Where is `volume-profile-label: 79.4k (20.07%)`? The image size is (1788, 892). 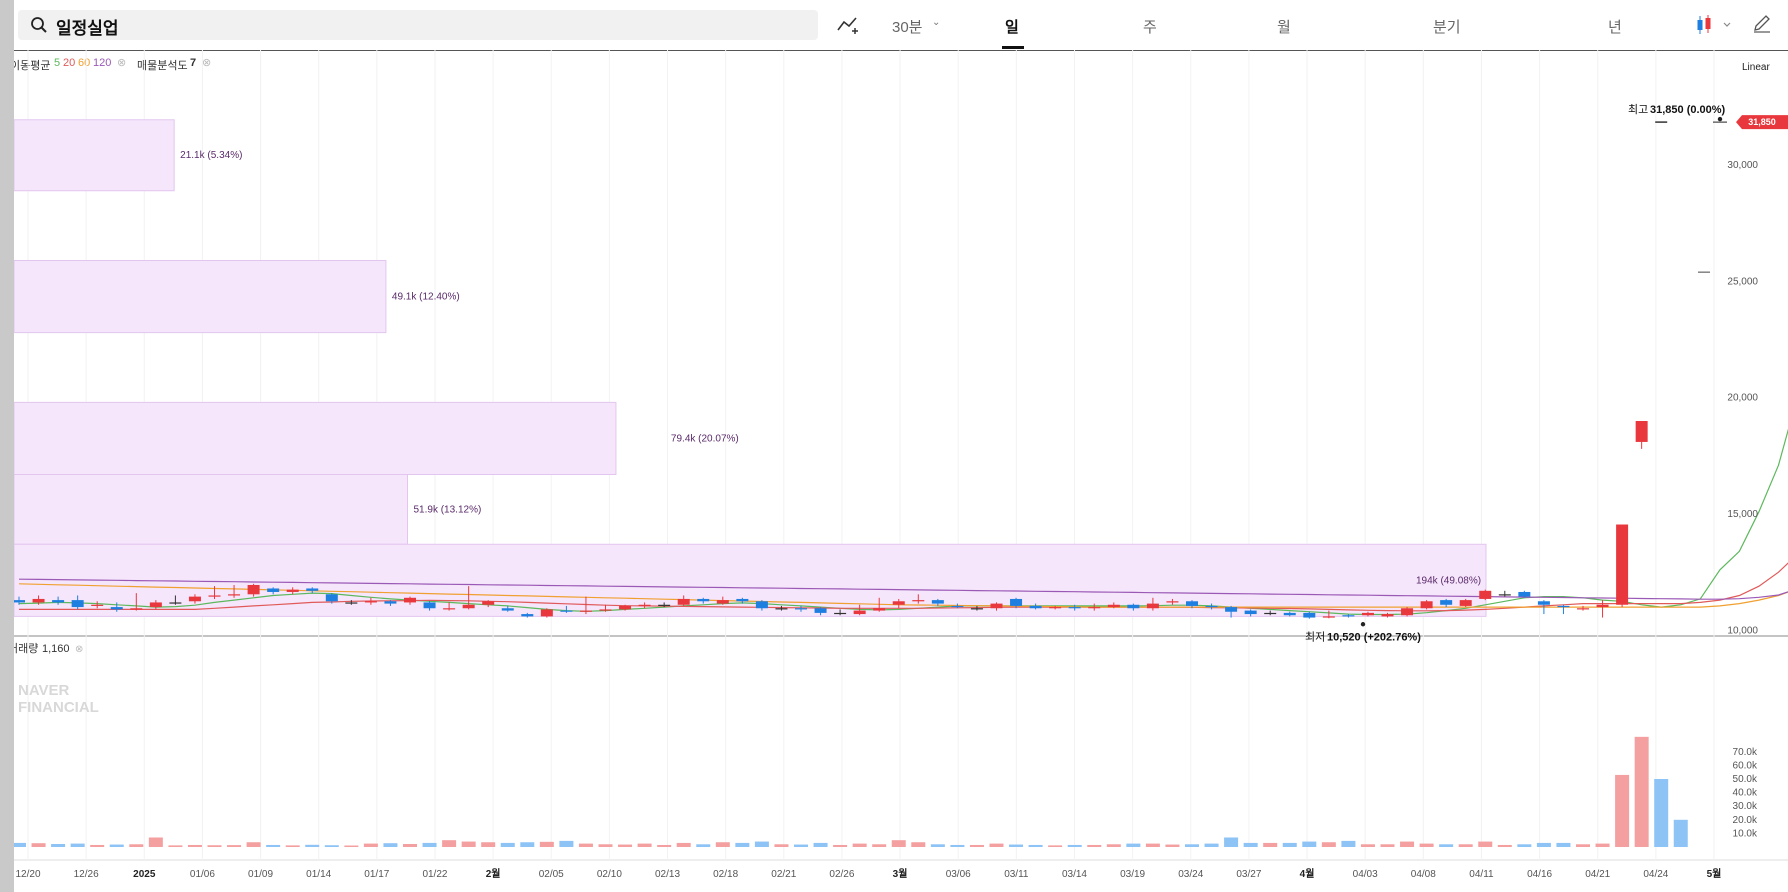
volume-profile-label: 79.4k (20.07%) is located at coordinates (705, 438).